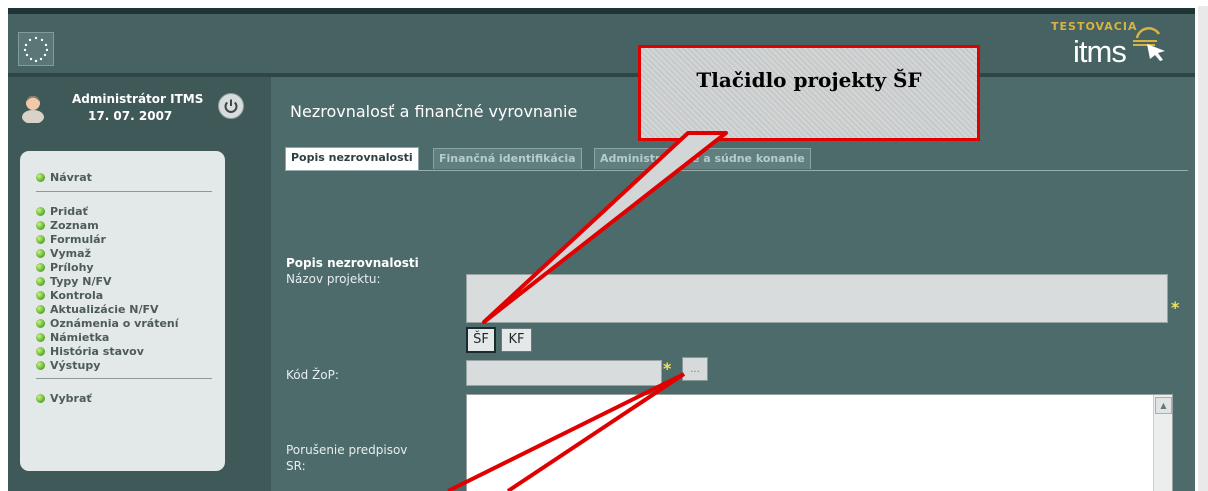 Image resolution: width=1208 pixels, height=491 pixels. Describe the element at coordinates (77, 295) in the screenshot. I see `sidebar-item-label: Kontrola` at that location.